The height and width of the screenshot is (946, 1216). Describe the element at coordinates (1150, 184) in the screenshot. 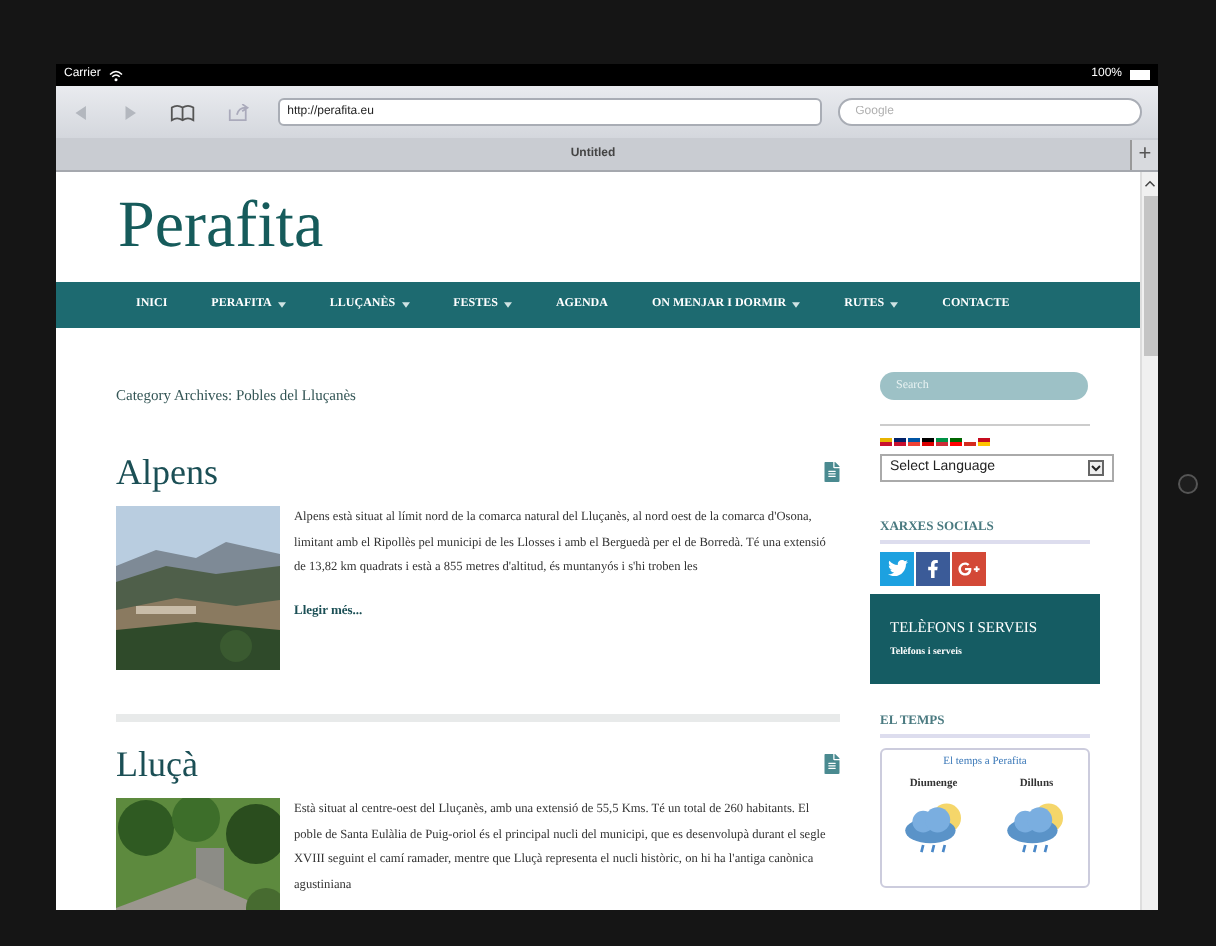

I see `scroll-up-icon` at that location.